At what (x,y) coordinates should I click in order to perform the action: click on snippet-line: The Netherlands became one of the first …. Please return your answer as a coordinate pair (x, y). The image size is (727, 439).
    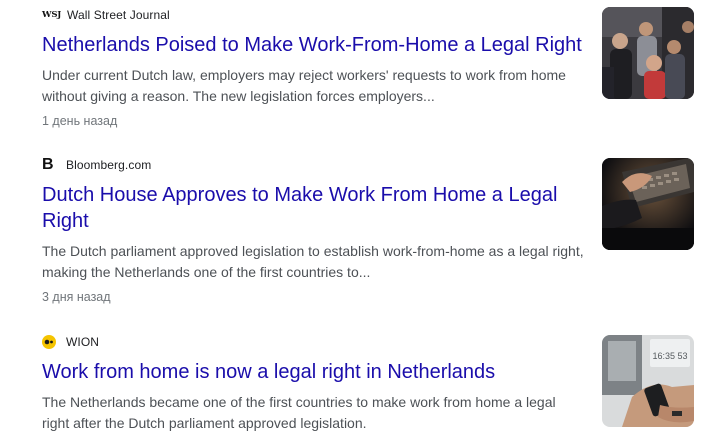
    Looking at the image, I should click on (299, 402).